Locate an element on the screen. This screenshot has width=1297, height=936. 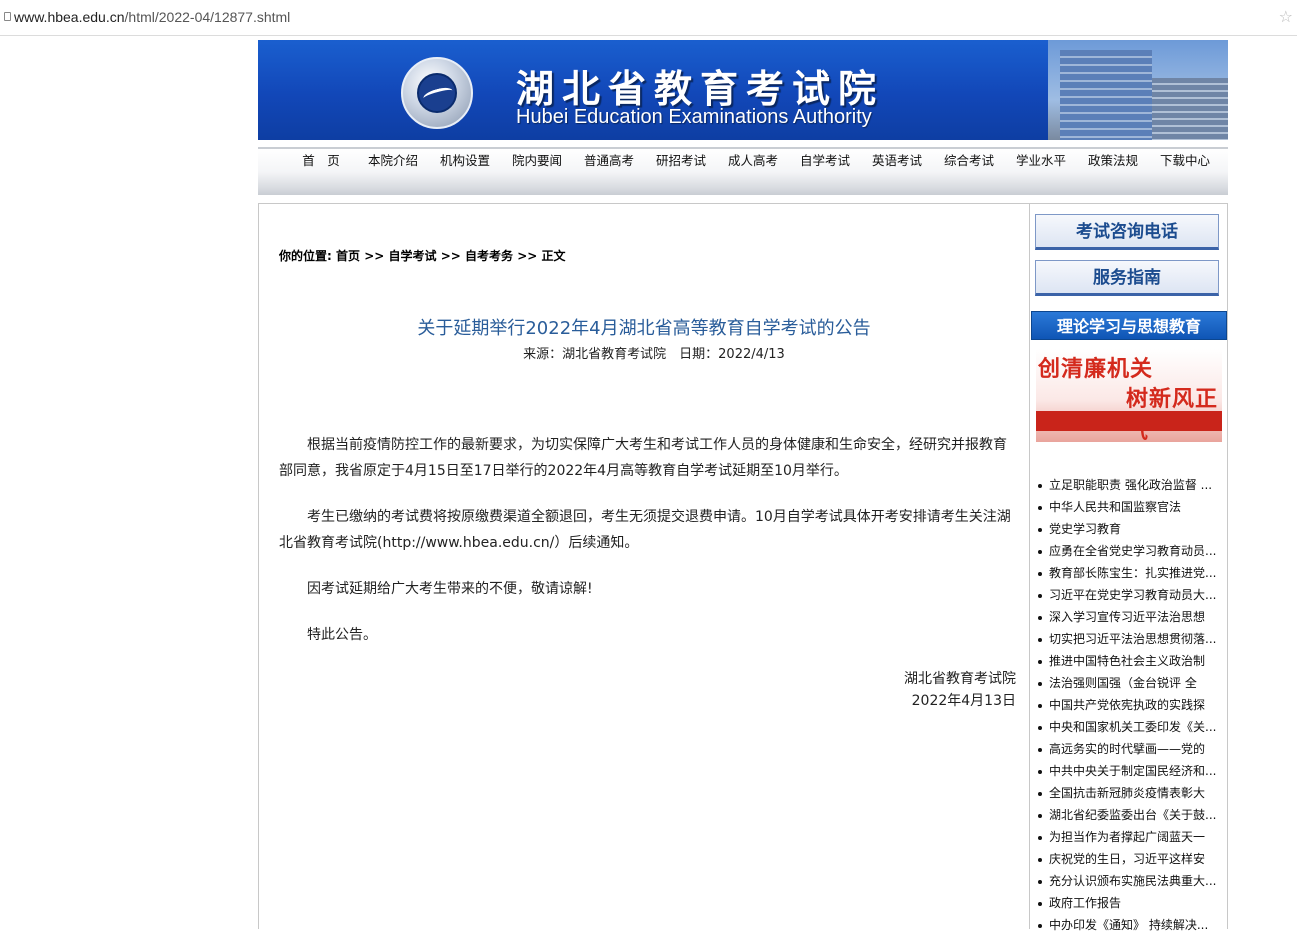
nav-policy: 政策法规 is located at coordinates (1113, 161).